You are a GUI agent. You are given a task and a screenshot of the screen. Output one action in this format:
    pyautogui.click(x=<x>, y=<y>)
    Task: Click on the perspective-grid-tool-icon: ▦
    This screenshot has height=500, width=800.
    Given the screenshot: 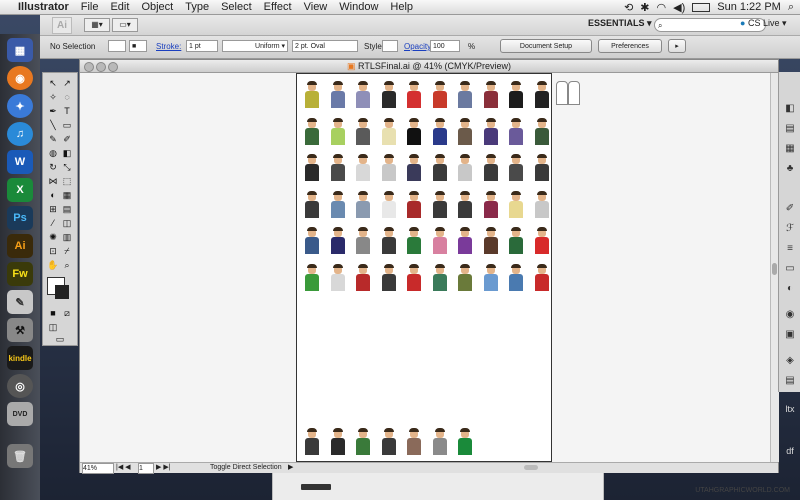 What is the action you would take?
    pyautogui.click(x=67, y=195)
    